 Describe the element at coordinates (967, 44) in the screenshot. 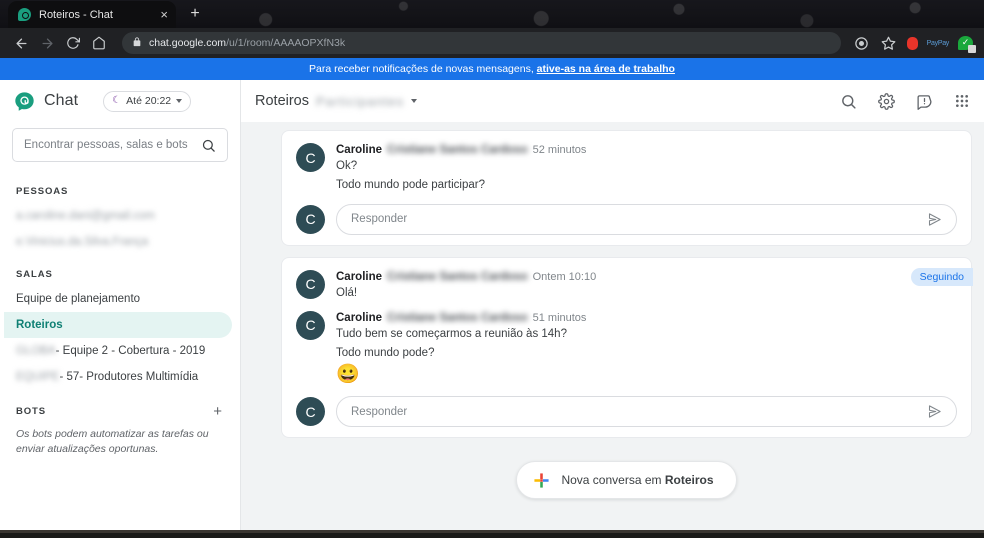

I see `checkmark-leaf-extension-icon: ✓` at that location.